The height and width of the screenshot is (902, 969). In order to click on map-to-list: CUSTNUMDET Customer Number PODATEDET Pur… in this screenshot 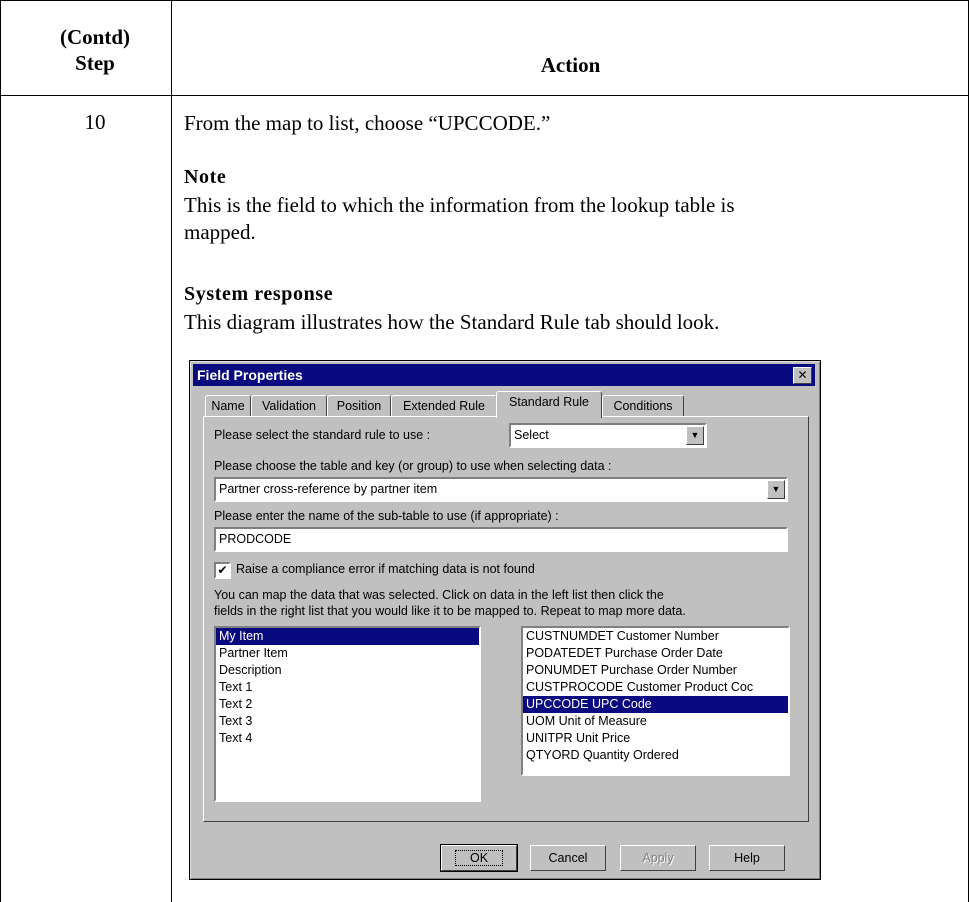, I will do `click(655, 701)`.